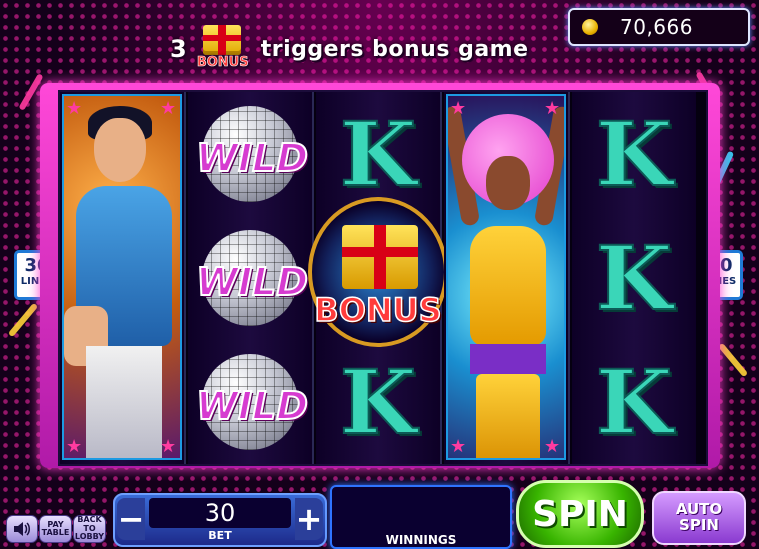 This screenshot has width=759, height=549. I want to click on balance-display: 70,666, so click(659, 27).